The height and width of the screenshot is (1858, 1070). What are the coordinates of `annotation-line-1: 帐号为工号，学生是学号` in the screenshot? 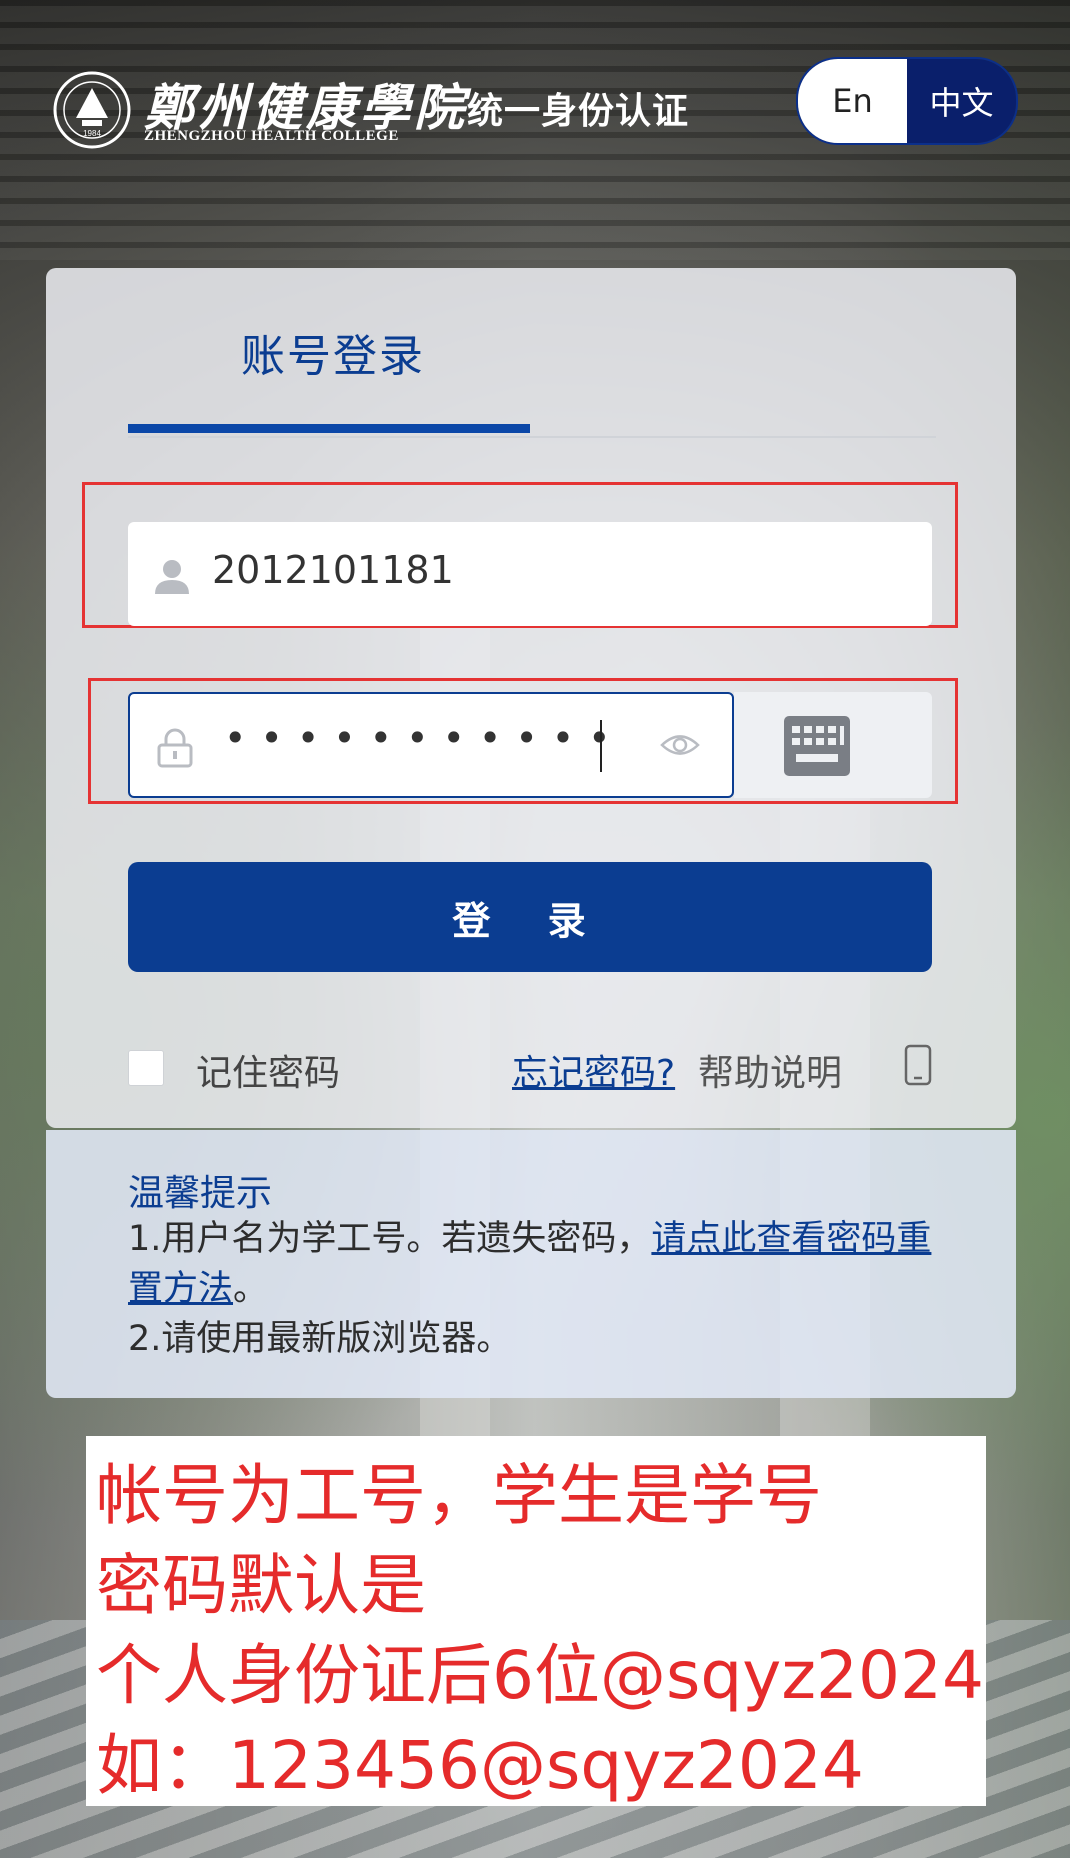 It's located at (459, 1495).